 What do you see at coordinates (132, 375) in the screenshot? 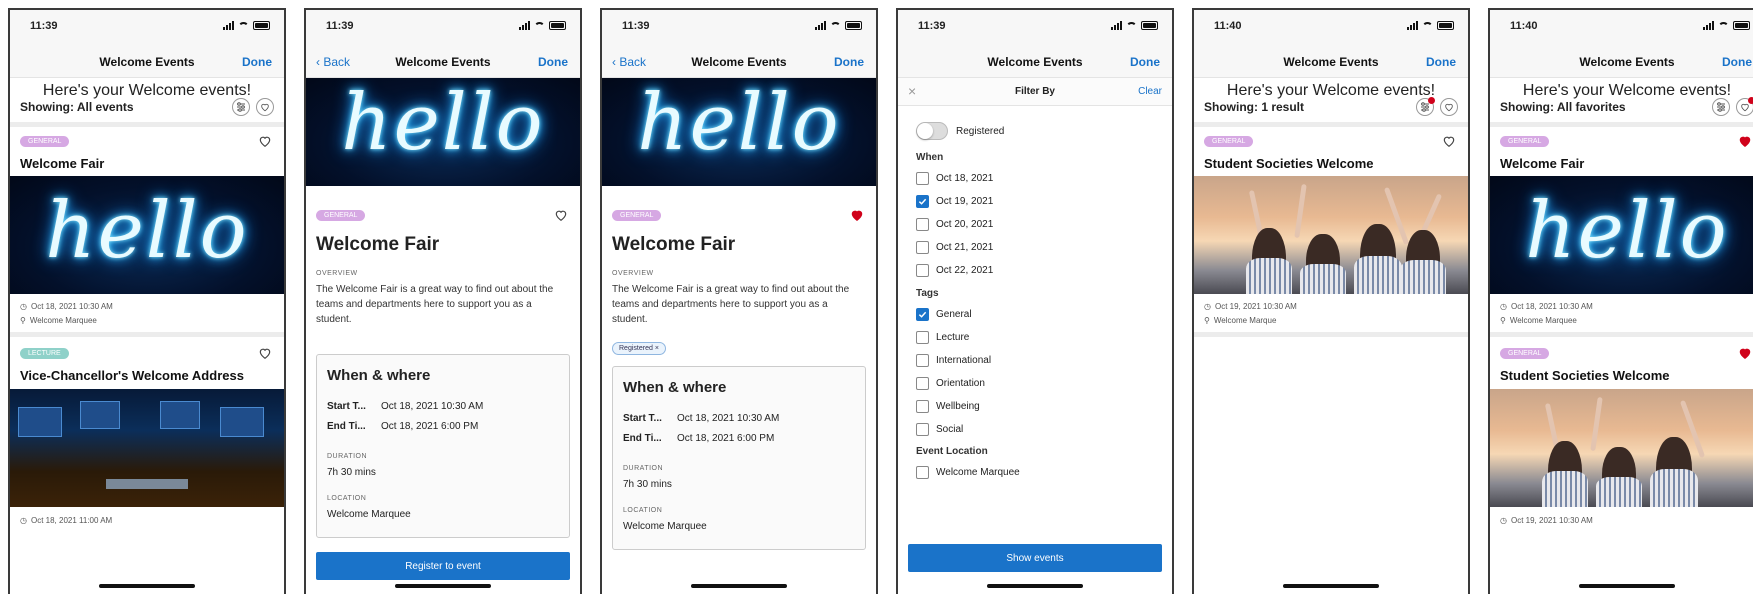
I see `event-title: Vice-Chancellor's Welcome Address` at bounding box center [132, 375].